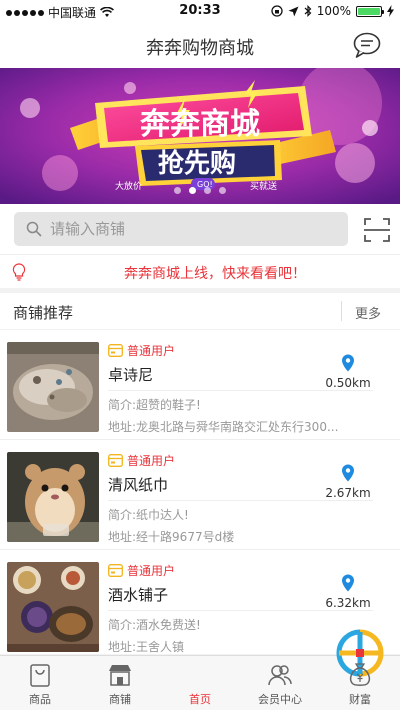 Image resolution: width=400 pixels, height=710 pixels. I want to click on shop-thumbnail-food, so click(53, 607).